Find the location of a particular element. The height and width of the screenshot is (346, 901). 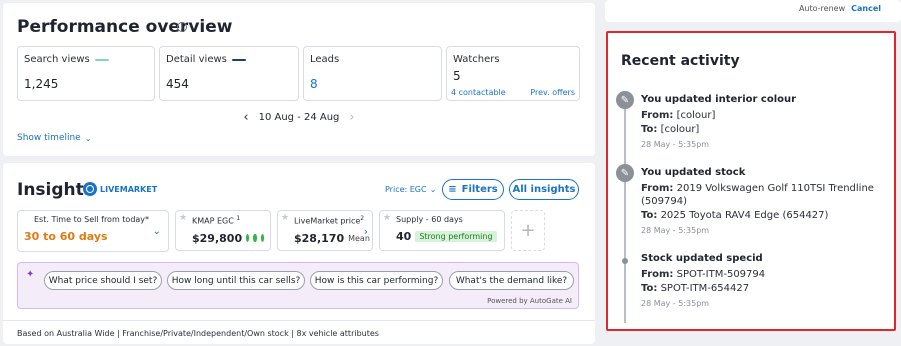

kmap-value: $29,800 is located at coordinates (217, 238).